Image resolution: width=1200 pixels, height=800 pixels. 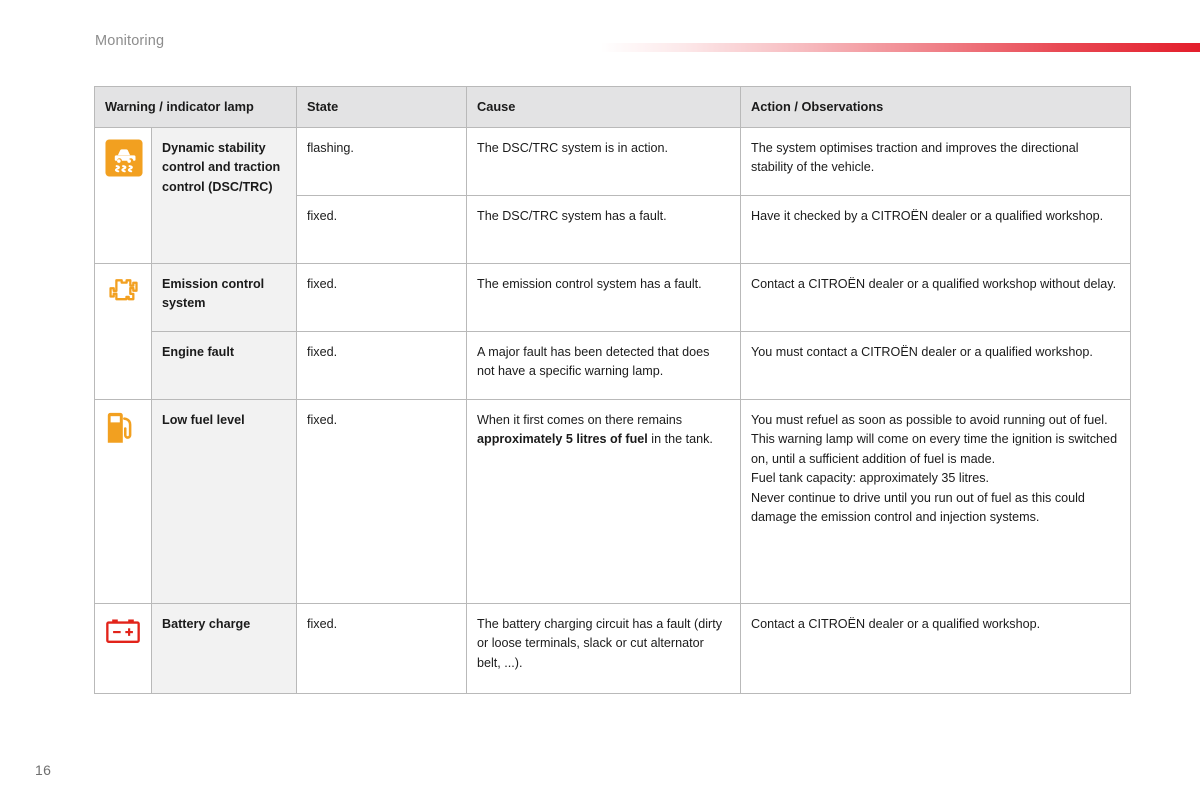 What do you see at coordinates (130, 41) in the screenshot?
I see `page-title: Monitoring` at bounding box center [130, 41].